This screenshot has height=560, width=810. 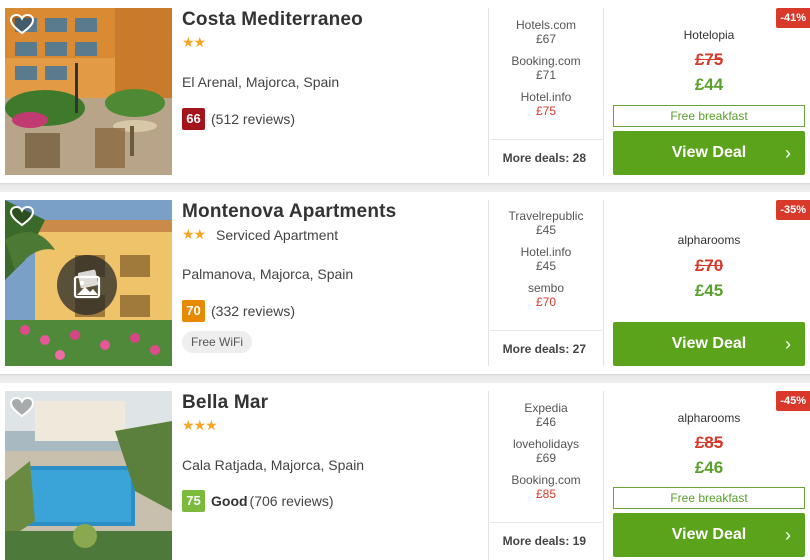 I want to click on deal-site: Travelrepublic, so click(x=546, y=216).